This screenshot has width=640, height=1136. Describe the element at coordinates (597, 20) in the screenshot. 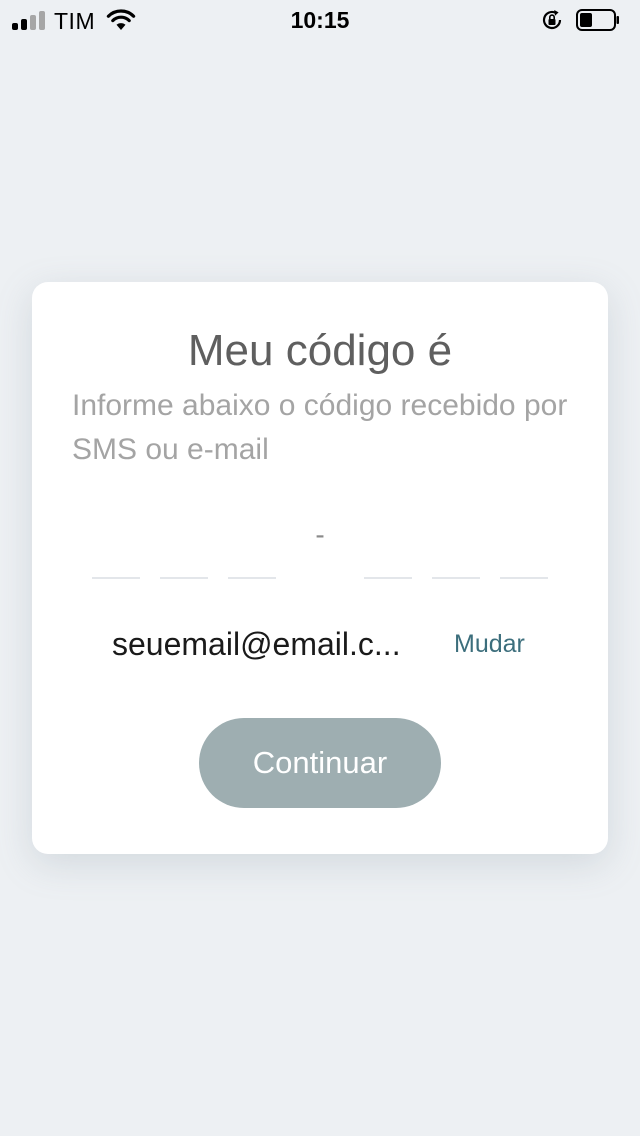

I see `battery-icon` at that location.